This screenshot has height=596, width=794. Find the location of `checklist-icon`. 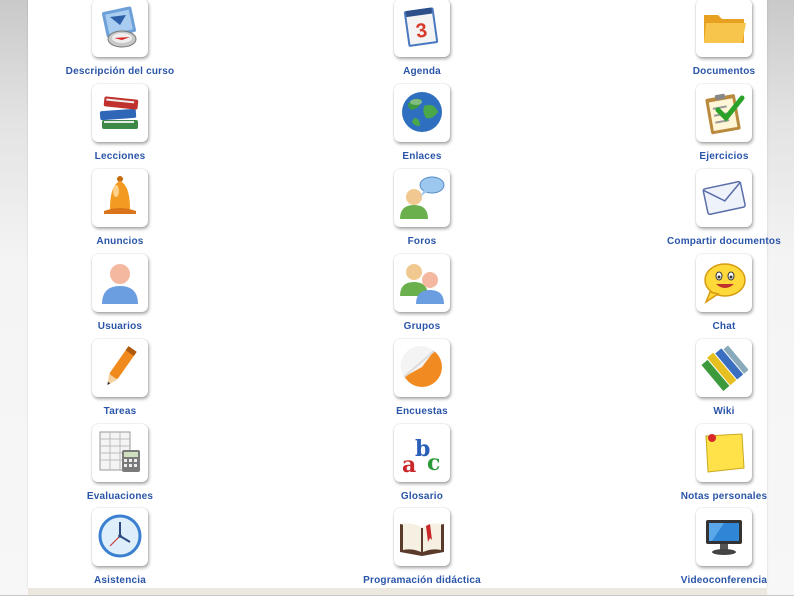

checklist-icon is located at coordinates (724, 113).